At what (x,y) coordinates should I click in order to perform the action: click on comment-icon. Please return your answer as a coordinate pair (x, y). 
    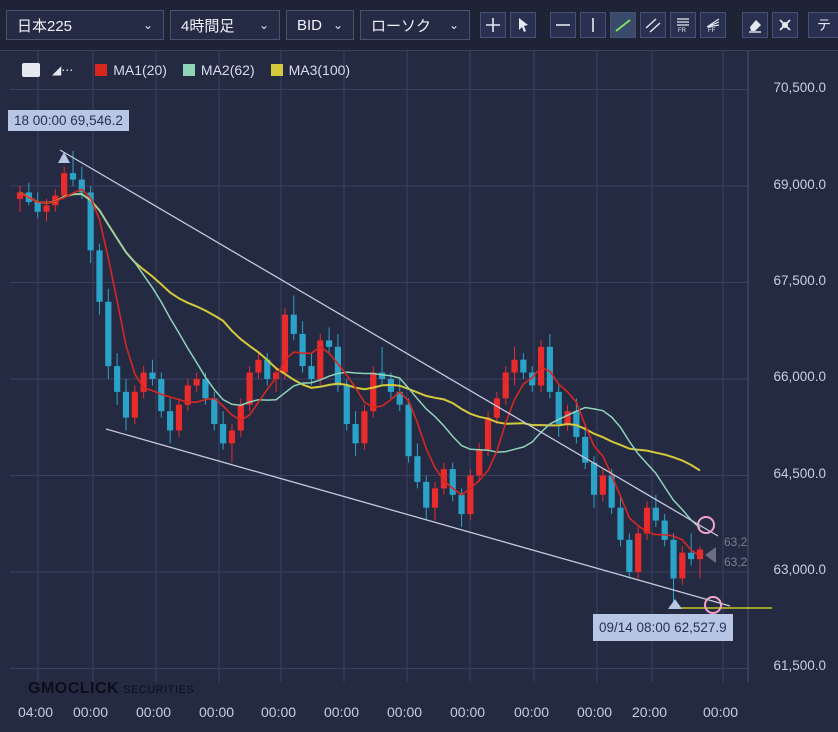
    Looking at the image, I should click on (31, 70).